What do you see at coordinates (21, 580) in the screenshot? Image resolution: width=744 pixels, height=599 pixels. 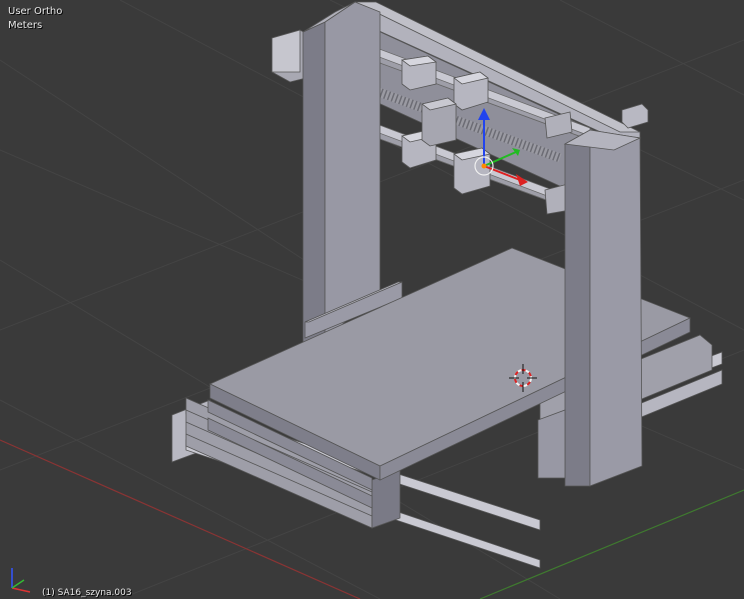 I see `axis-orientation-gizmo-icon` at bounding box center [21, 580].